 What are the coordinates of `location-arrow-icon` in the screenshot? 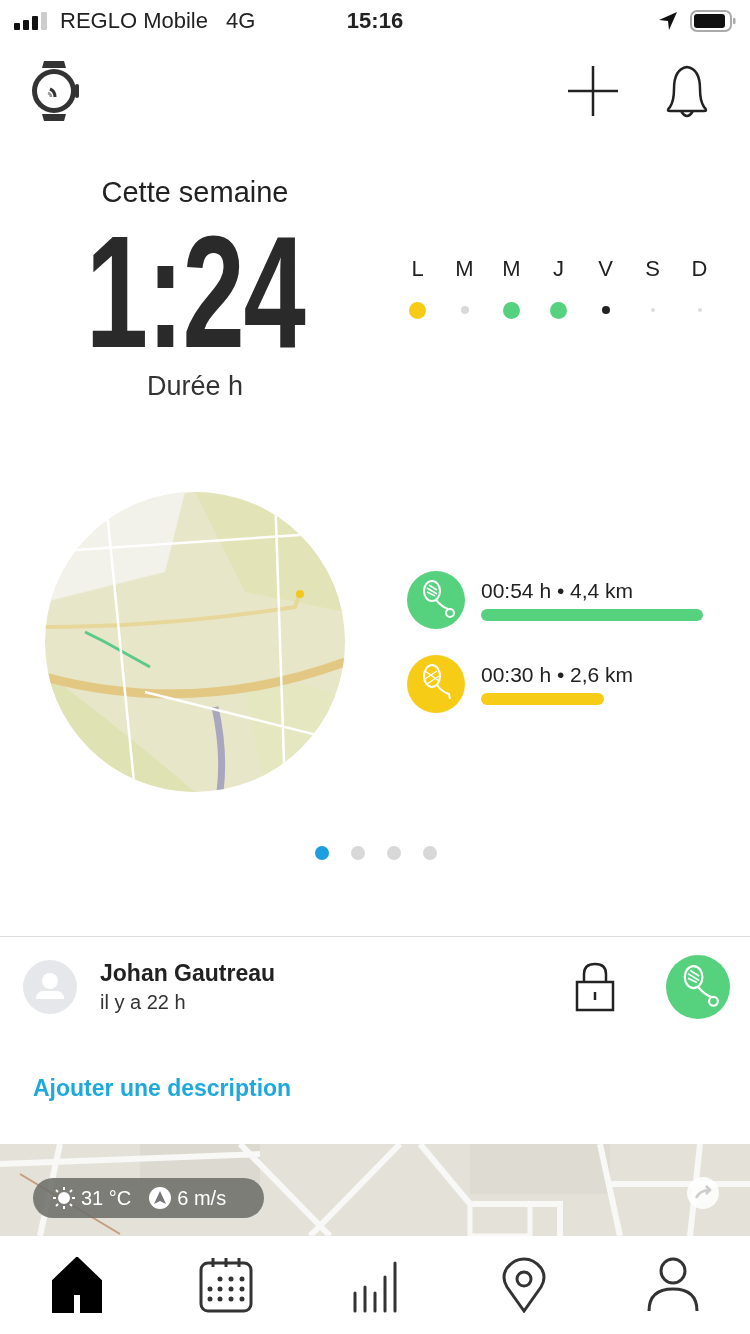 It's located at (668, 21).